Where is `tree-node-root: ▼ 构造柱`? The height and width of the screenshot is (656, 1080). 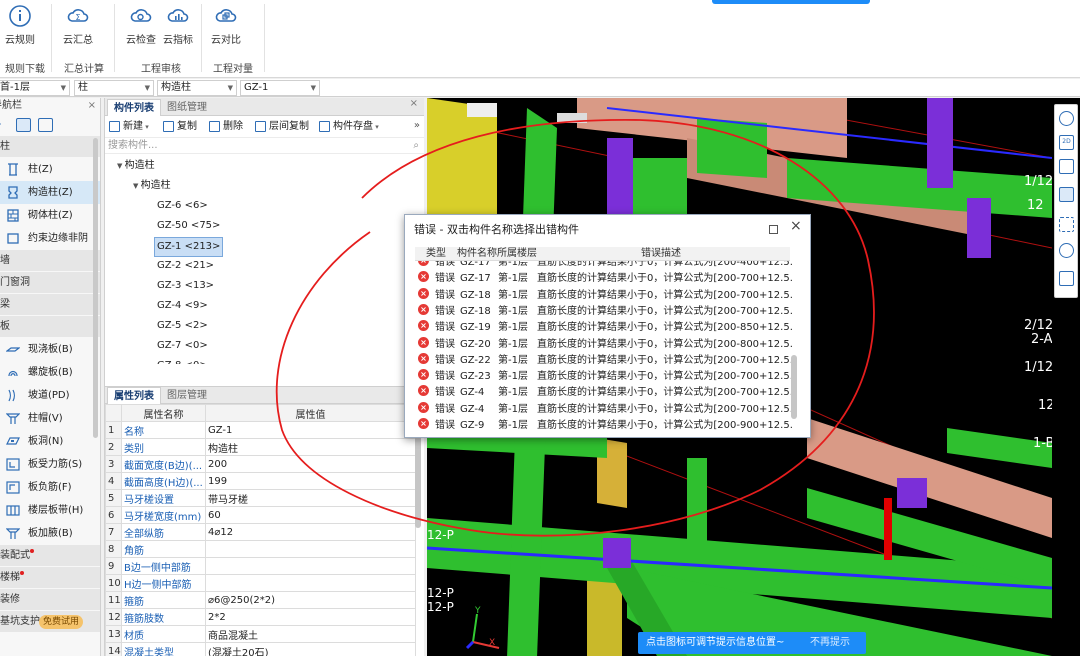 tree-node-root: ▼ 构造柱 is located at coordinates (136, 166).